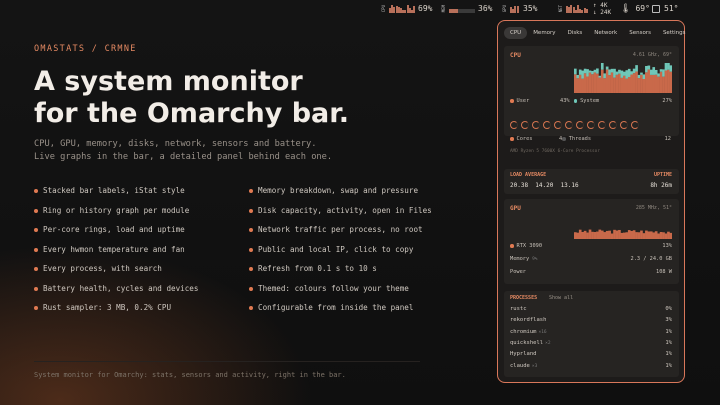  I want to click on tab-network: Network, so click(605, 33).